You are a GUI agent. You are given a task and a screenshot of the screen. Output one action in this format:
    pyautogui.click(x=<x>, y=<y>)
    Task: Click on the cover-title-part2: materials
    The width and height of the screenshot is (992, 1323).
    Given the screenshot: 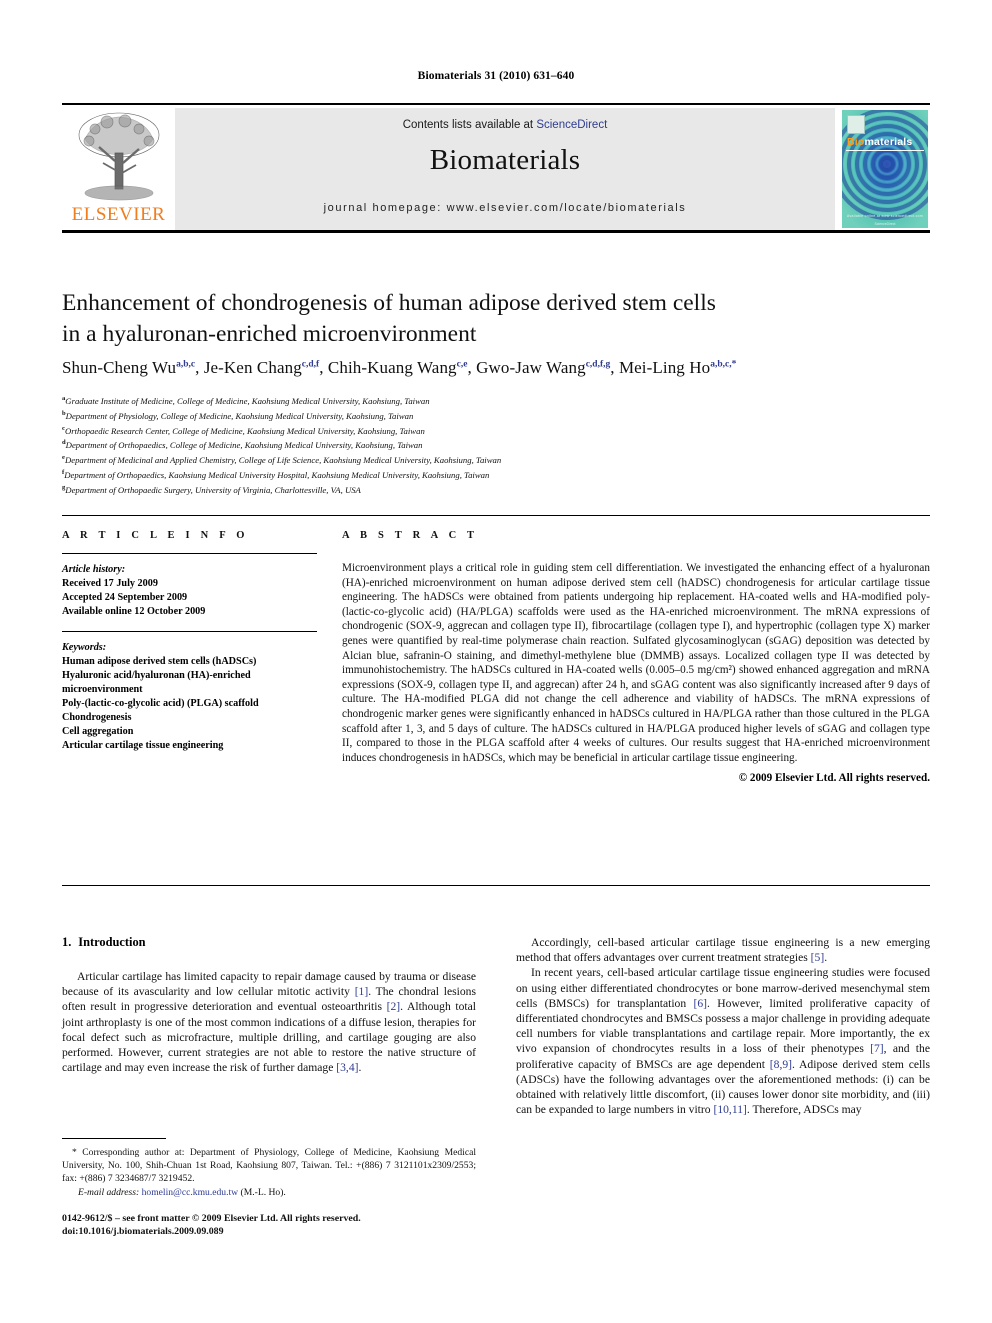 What is the action you would take?
    pyautogui.click(x=888, y=142)
    